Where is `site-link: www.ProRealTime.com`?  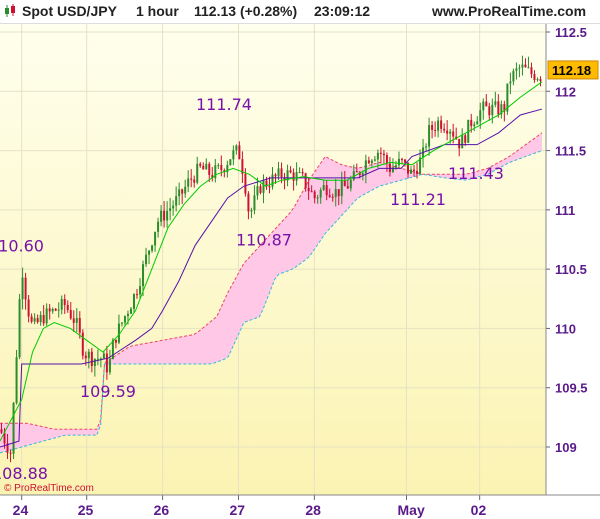 site-link: www.ProRealTime.com is located at coordinates (509, 11).